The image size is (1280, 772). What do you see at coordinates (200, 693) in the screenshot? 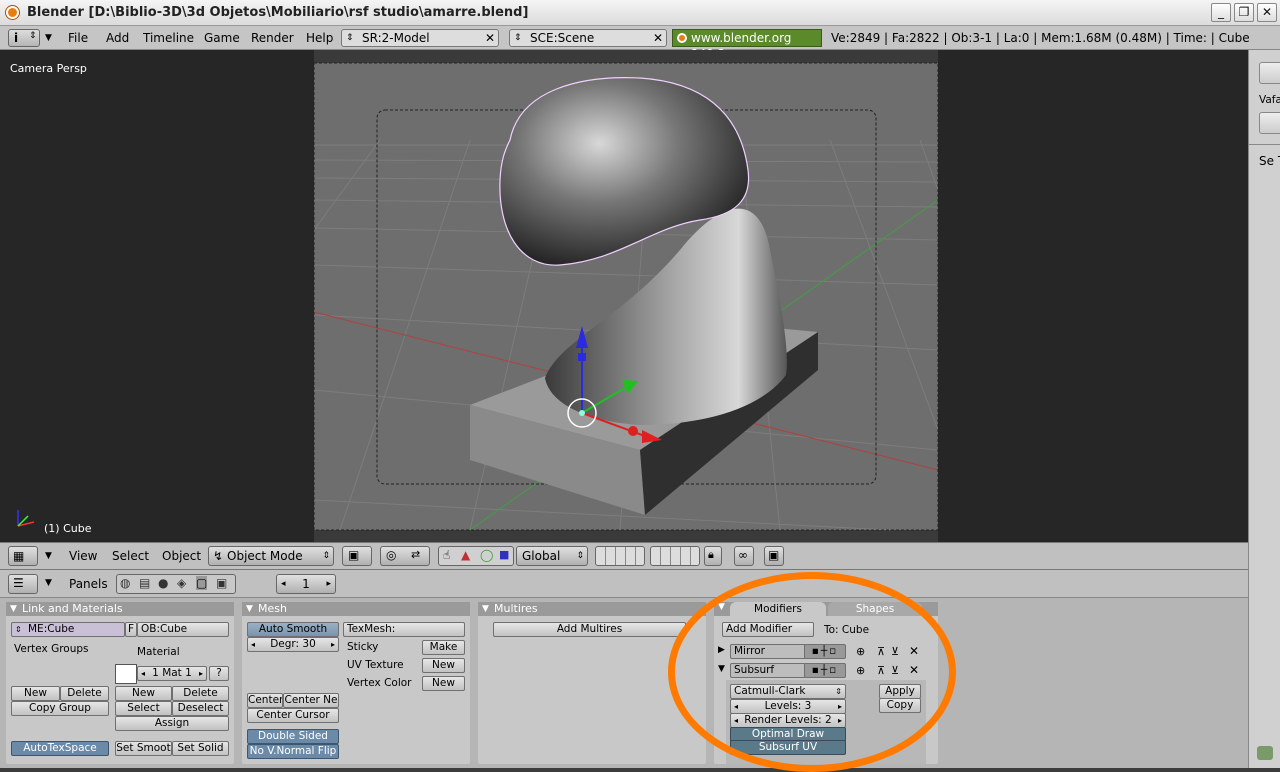
I see `material-delete-button: Delete` at bounding box center [200, 693].